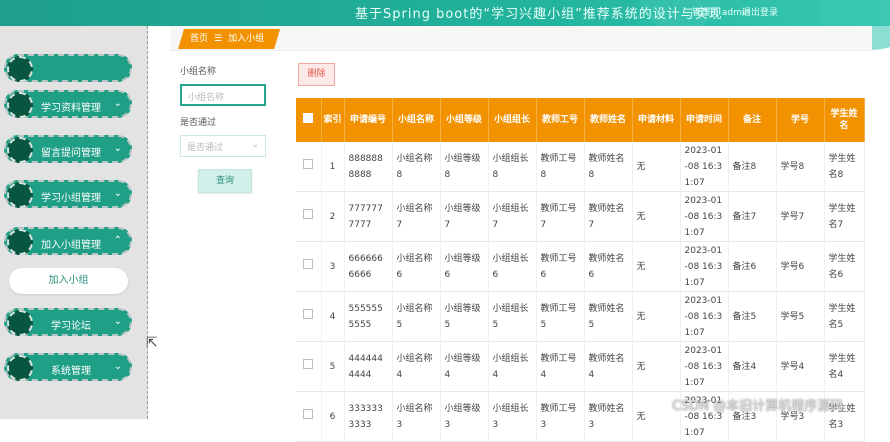  What do you see at coordinates (464, 120) in the screenshot?
I see `column-header: 小组等级` at bounding box center [464, 120].